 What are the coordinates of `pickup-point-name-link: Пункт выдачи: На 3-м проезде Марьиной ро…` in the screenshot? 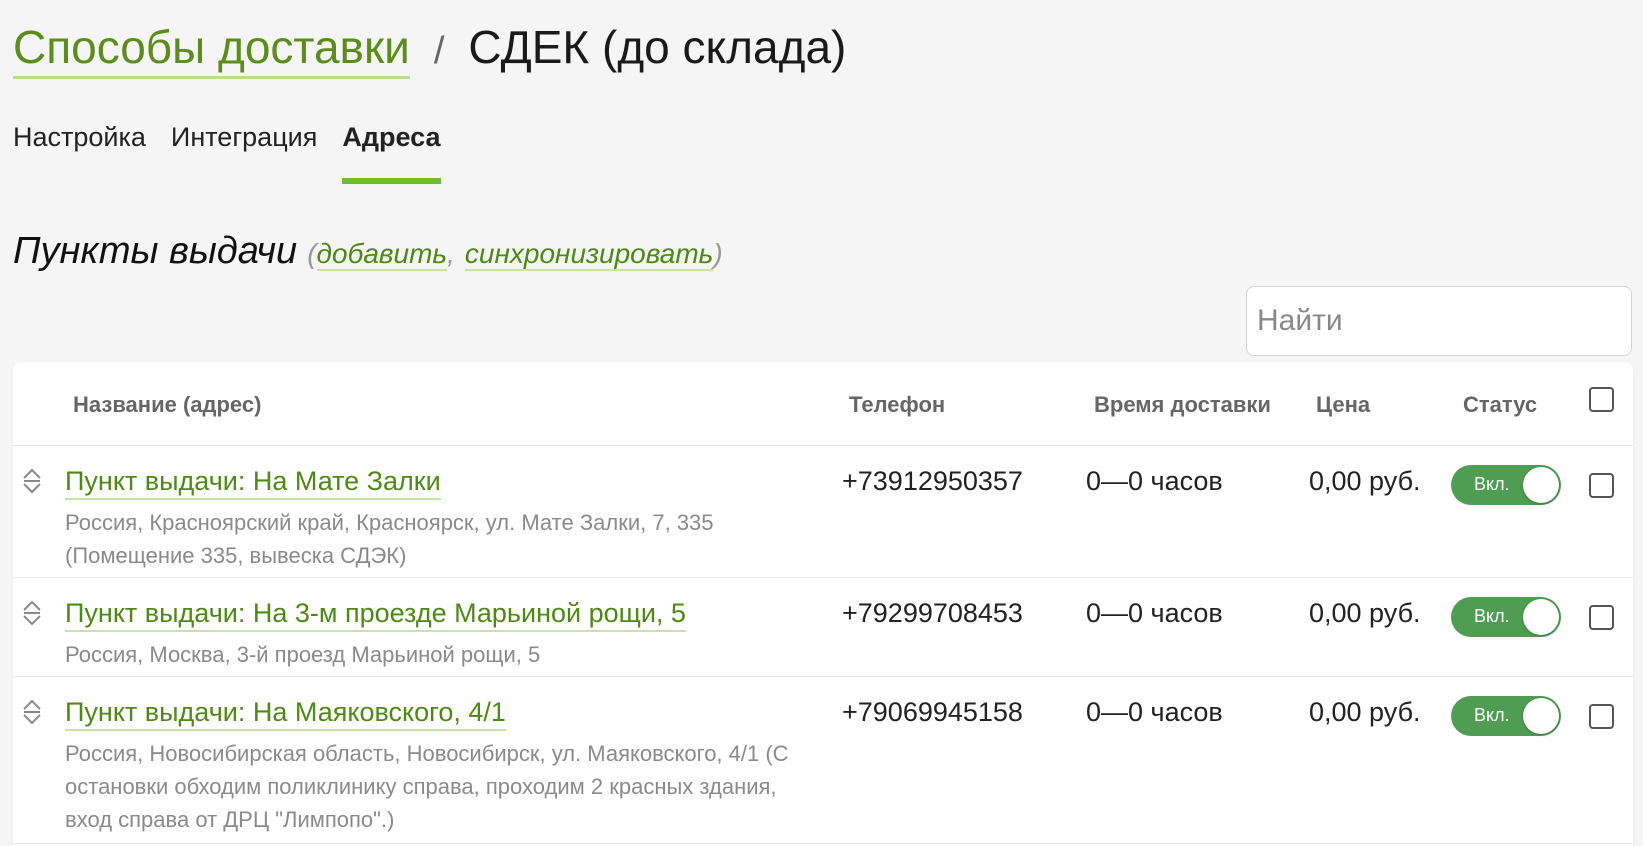 It's located at (375, 614).